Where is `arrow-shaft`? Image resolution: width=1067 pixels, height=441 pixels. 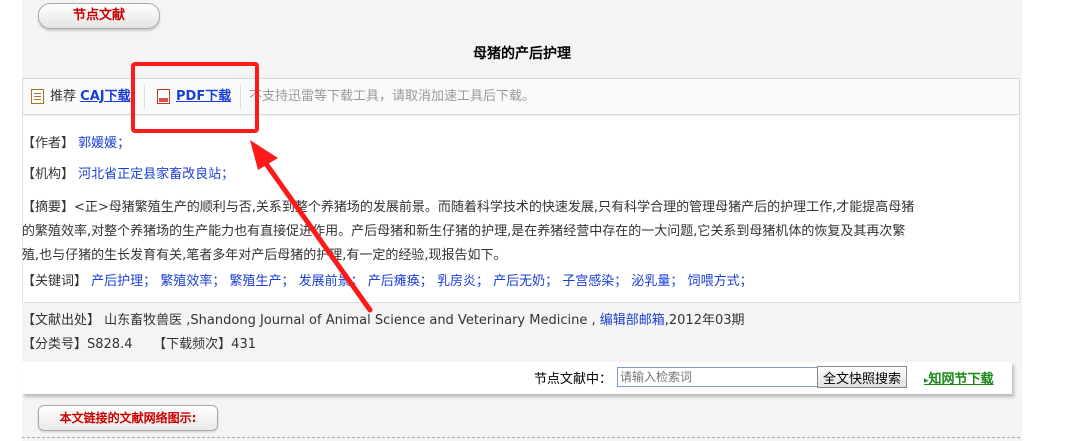
arrow-shaft is located at coordinates (316, 234).